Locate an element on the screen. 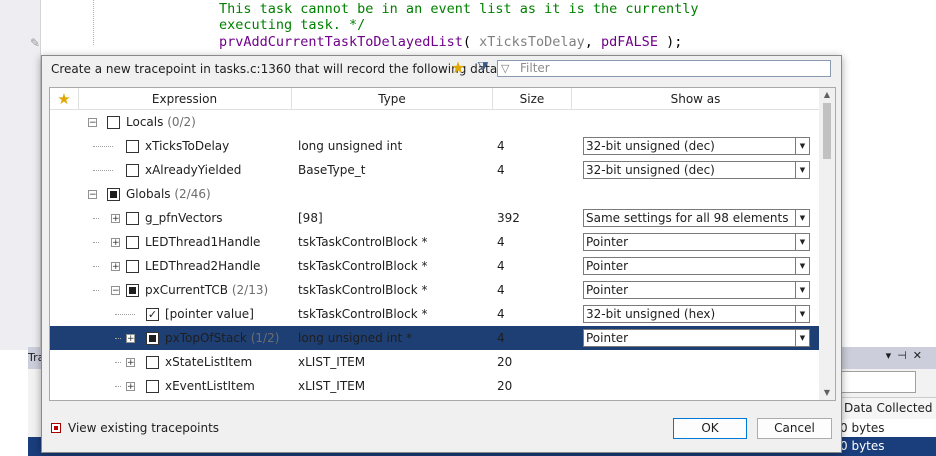 The image size is (936, 456). expression-label: xStateListItem is located at coordinates (209, 362).